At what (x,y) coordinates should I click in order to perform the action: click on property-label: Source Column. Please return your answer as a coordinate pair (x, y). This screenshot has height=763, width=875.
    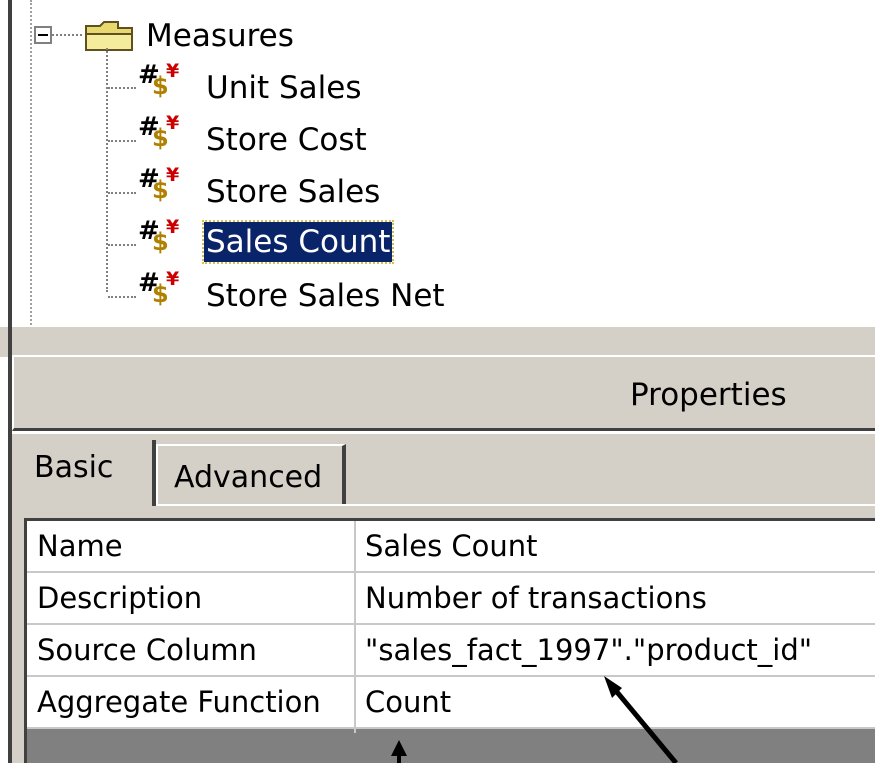
    Looking at the image, I should click on (147, 650).